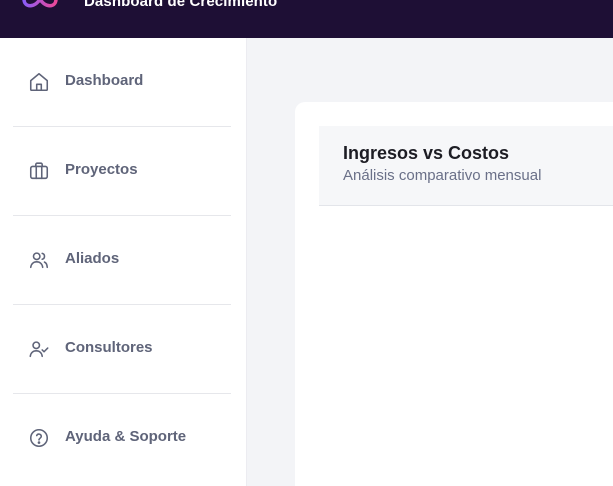 This screenshot has height=486, width=613. Describe the element at coordinates (101, 169) in the screenshot. I see `sidebar-item-label: Proyectos` at that location.